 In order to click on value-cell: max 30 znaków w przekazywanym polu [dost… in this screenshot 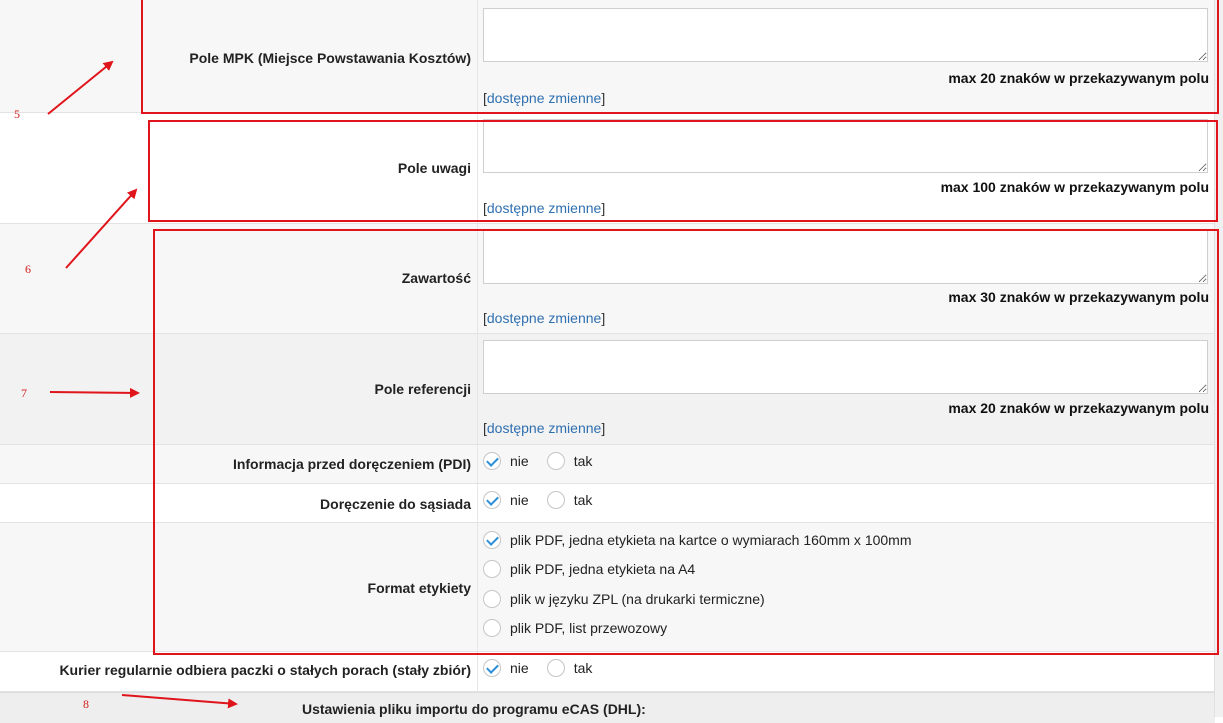, I will do `click(846, 278)`.